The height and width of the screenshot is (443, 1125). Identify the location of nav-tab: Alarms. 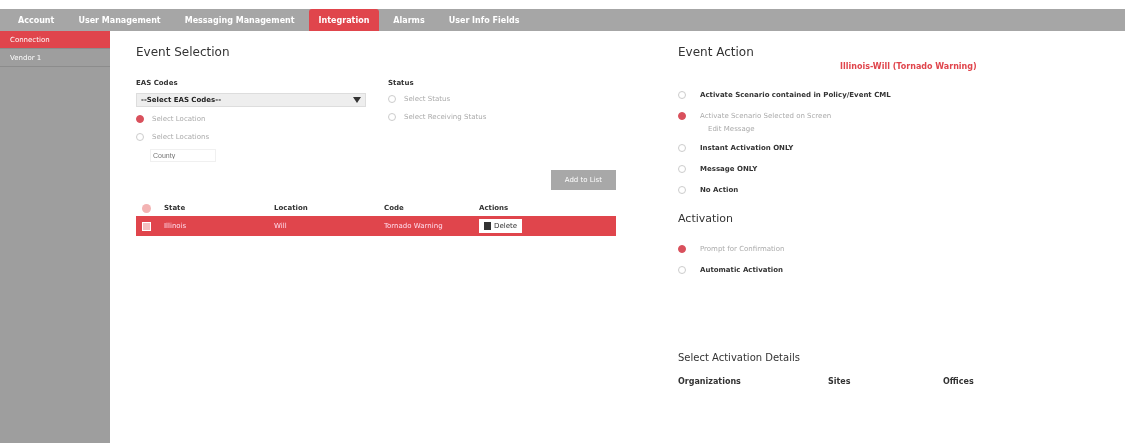
(409, 20).